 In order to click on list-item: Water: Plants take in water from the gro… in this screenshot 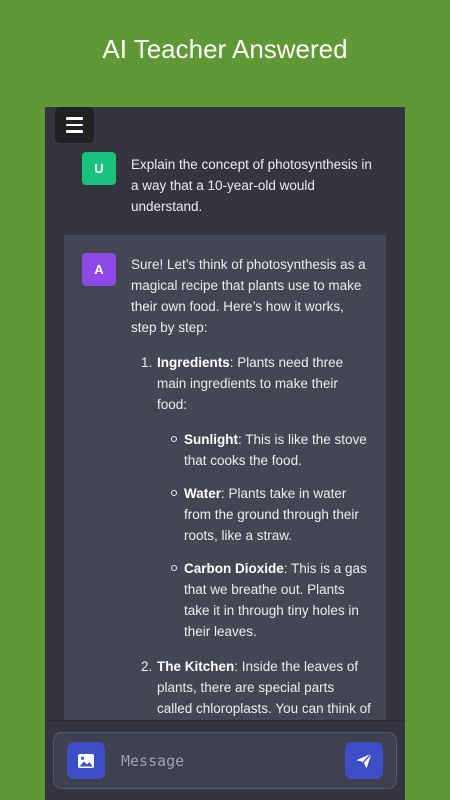, I will do `click(264, 514)`.